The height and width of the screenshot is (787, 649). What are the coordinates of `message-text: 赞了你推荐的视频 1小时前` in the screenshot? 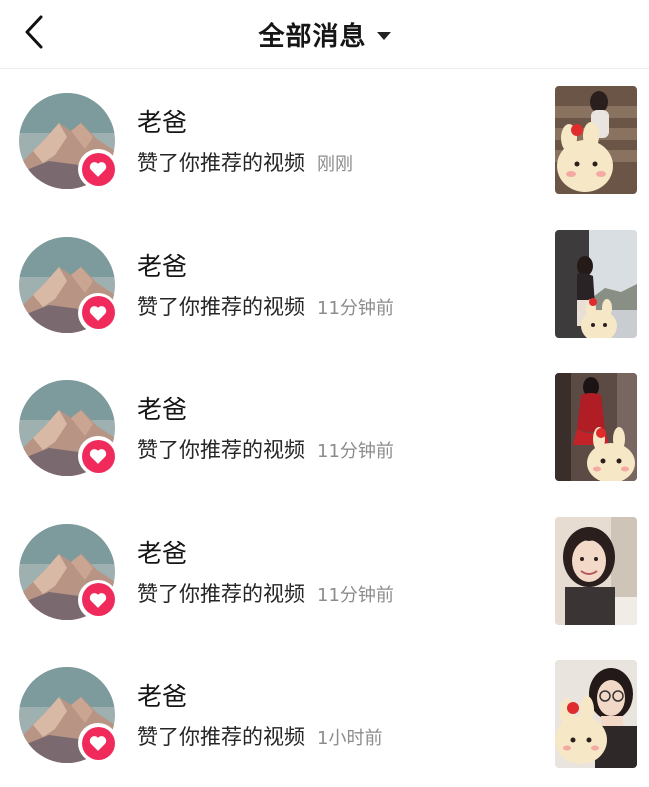 It's located at (259, 736).